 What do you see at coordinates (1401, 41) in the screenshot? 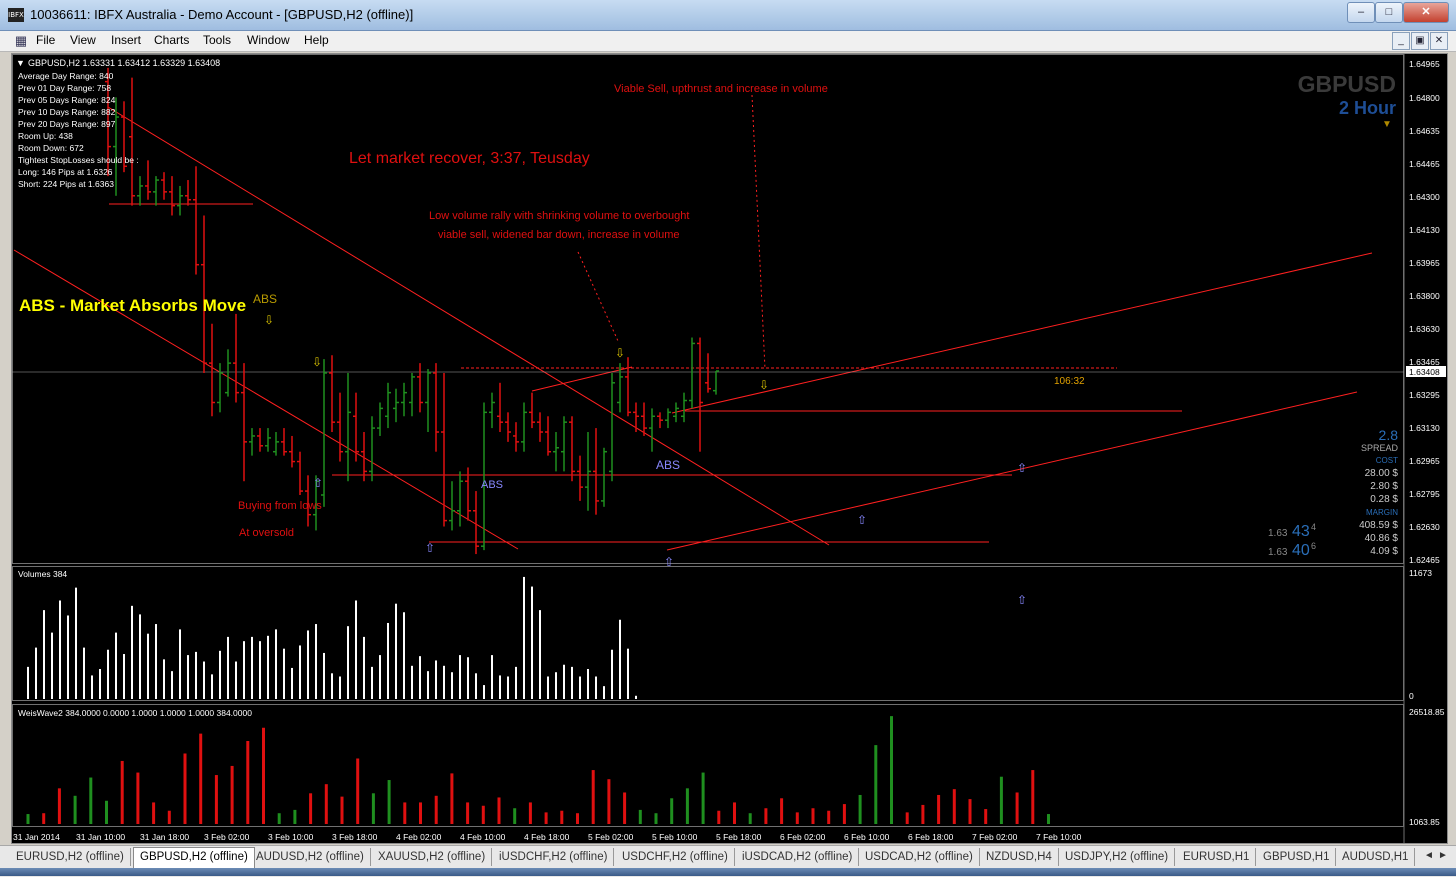
I see `mdi-minimize-button: _` at bounding box center [1401, 41].